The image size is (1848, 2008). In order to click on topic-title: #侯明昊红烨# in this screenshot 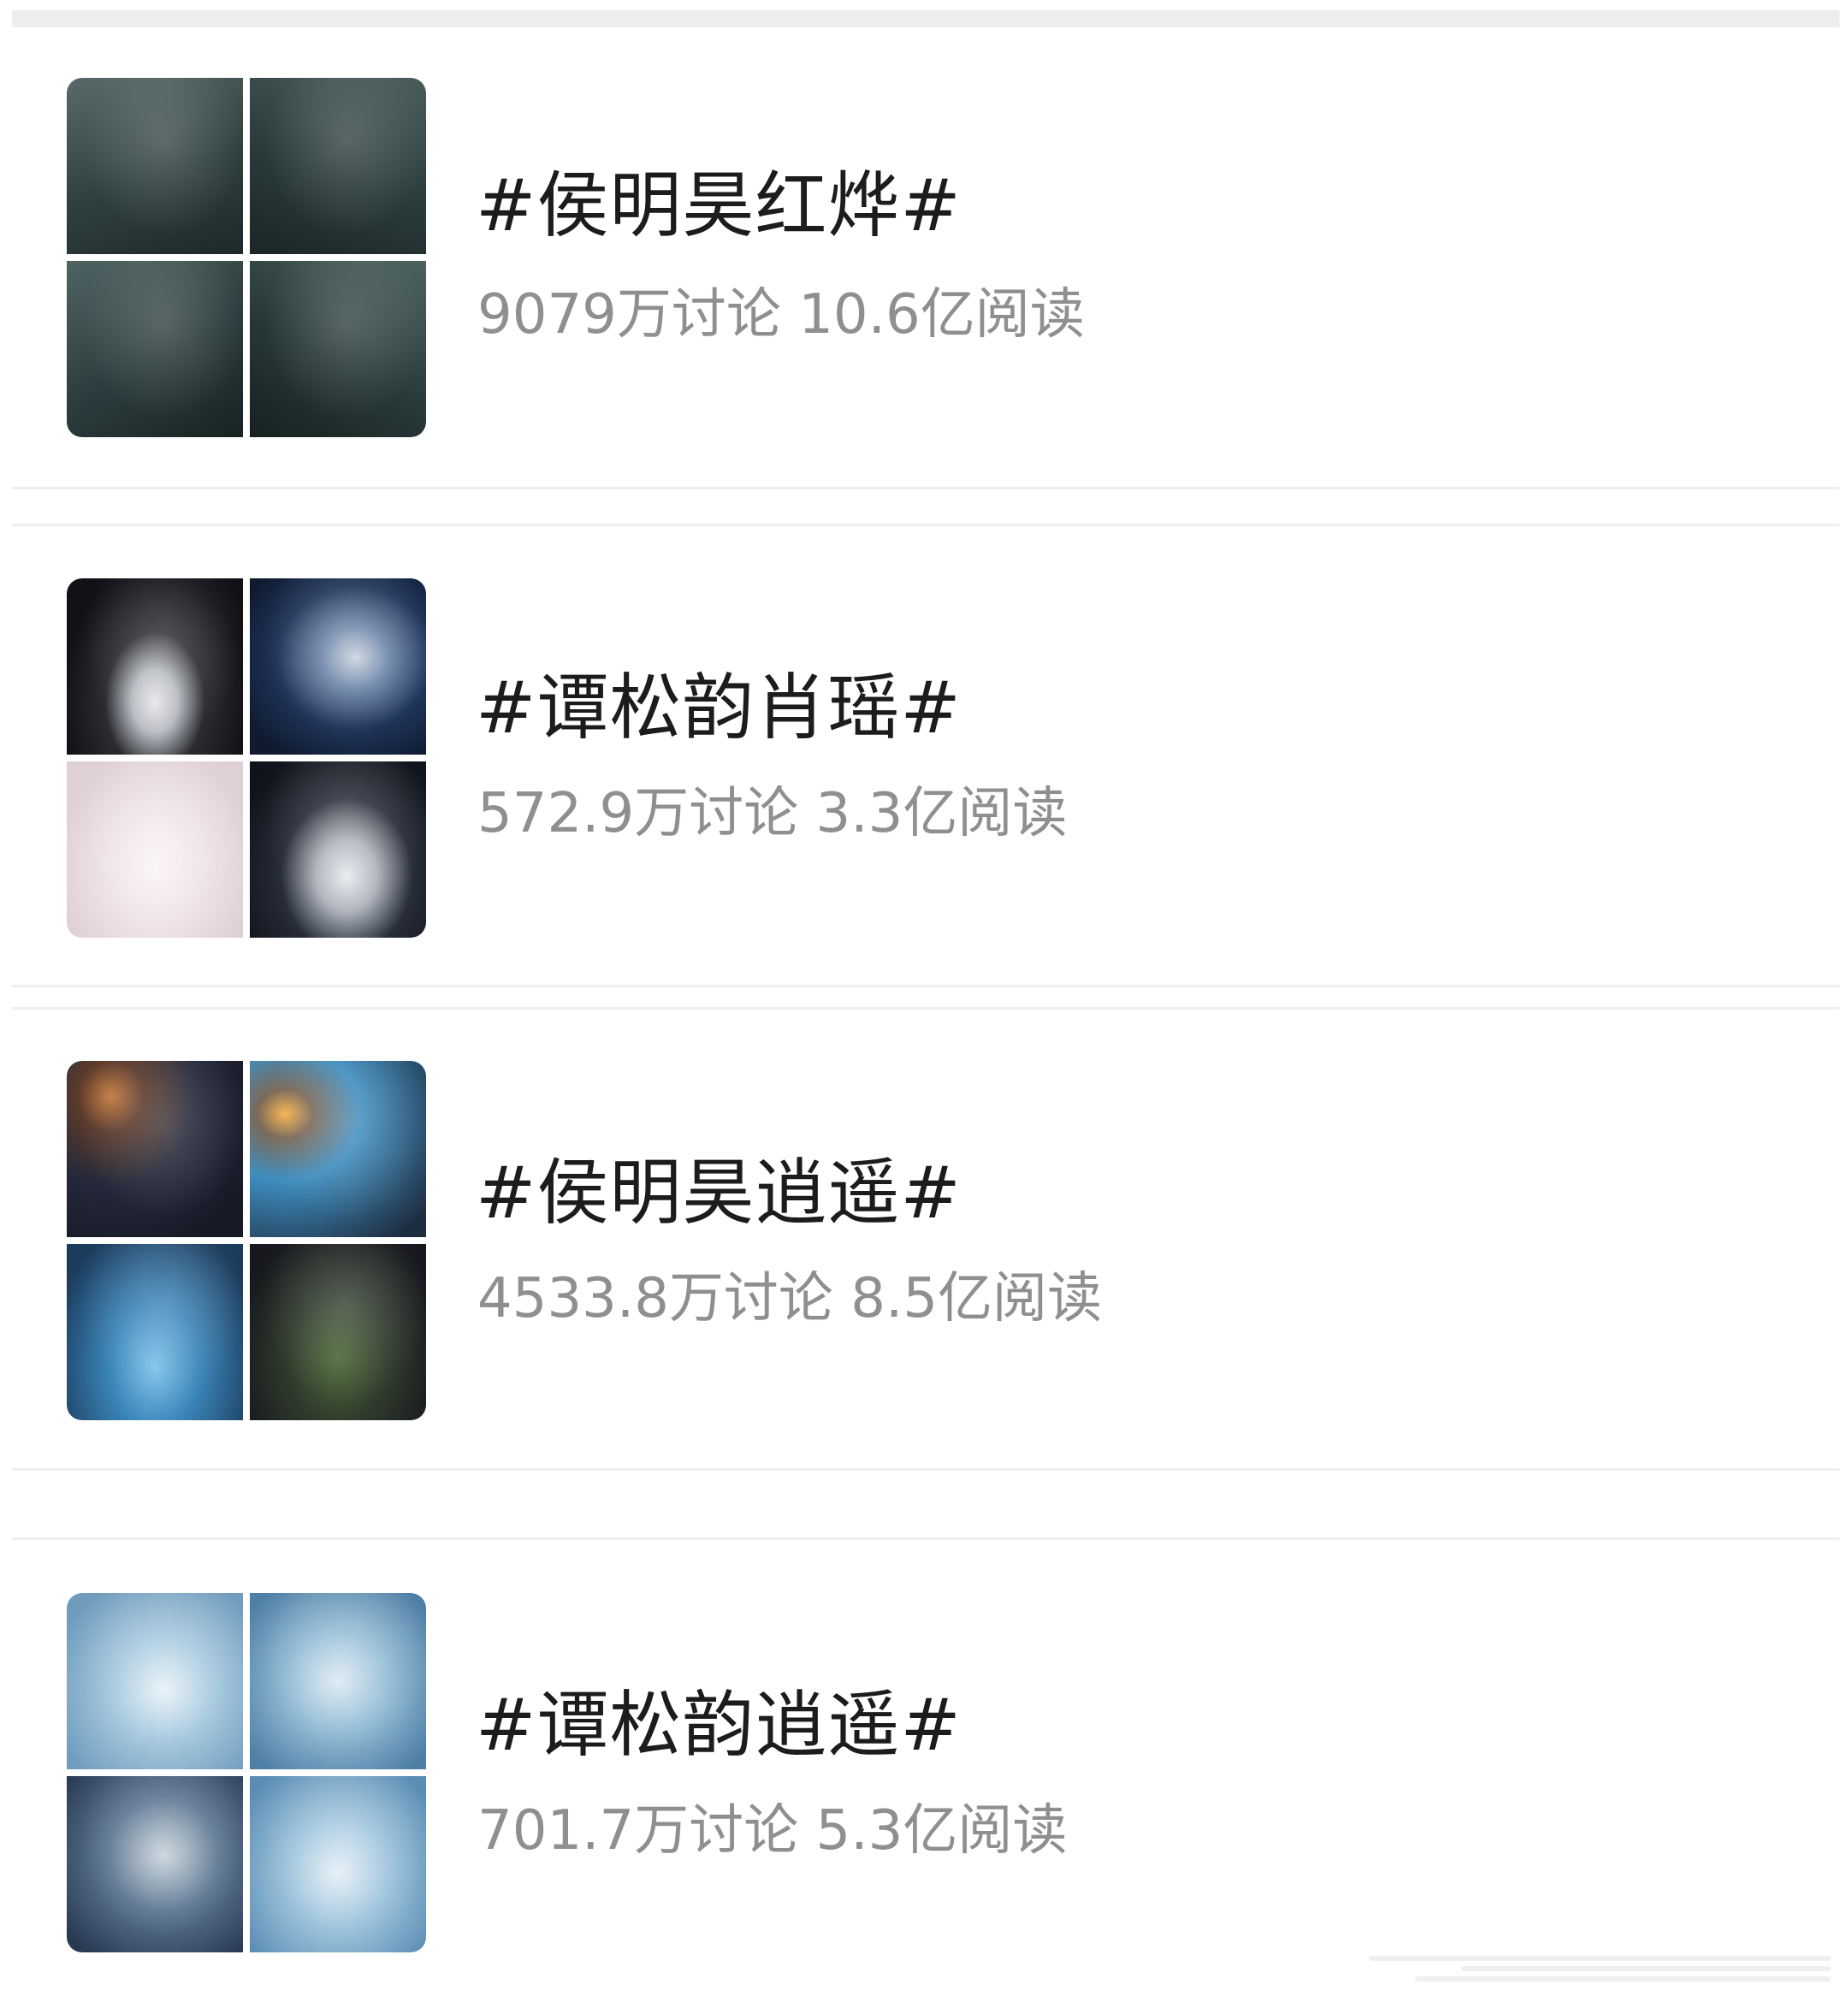, I will do `click(719, 205)`.